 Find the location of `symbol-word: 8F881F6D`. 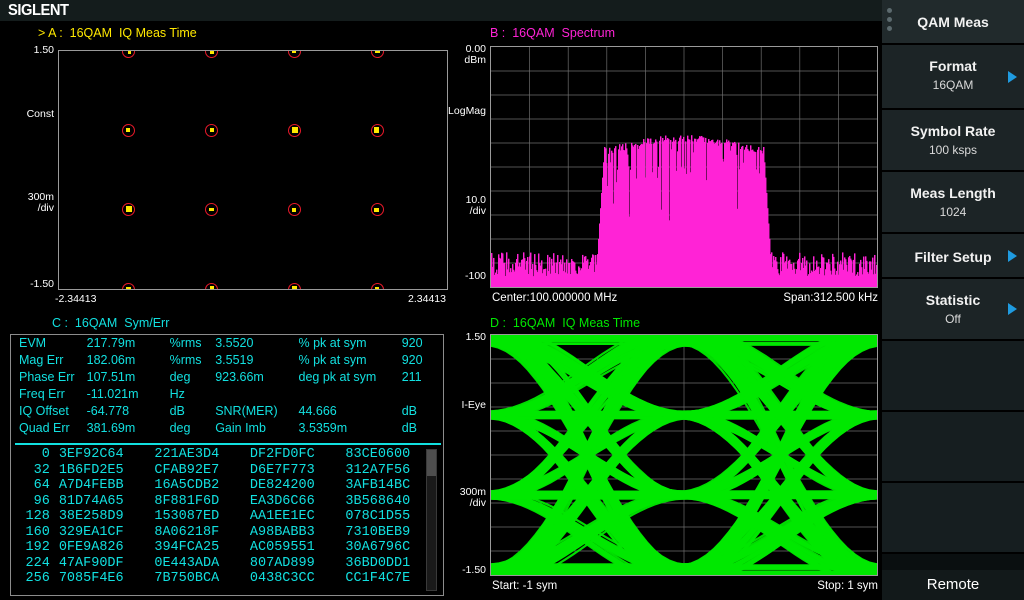

symbol-word: 8F881F6D is located at coordinates (187, 501).